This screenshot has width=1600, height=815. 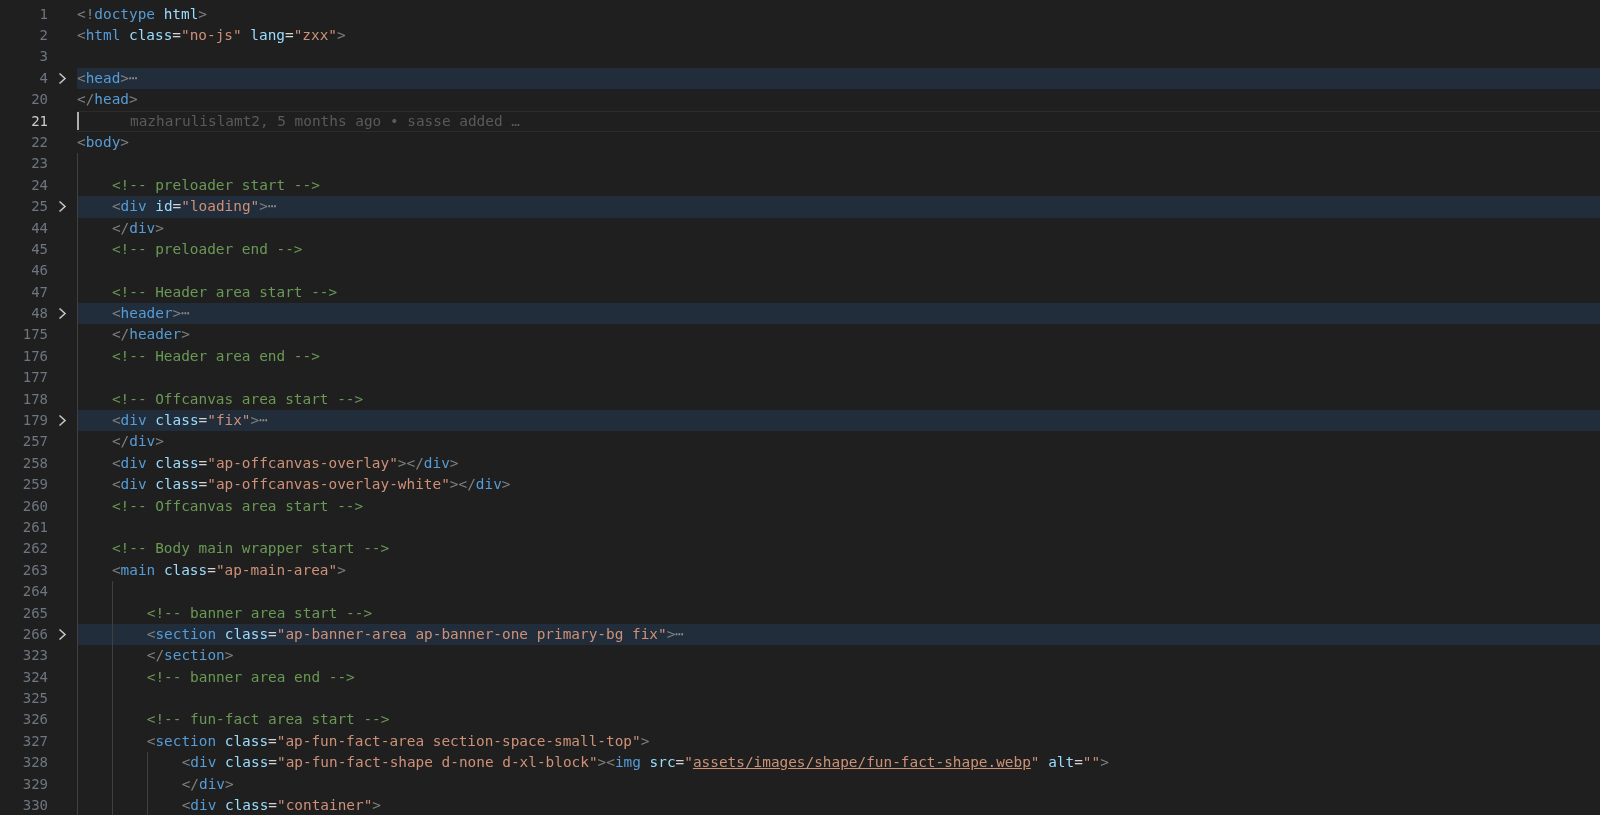 What do you see at coordinates (142, 14) in the screenshot?
I see `code-line: <!doctype html>` at bounding box center [142, 14].